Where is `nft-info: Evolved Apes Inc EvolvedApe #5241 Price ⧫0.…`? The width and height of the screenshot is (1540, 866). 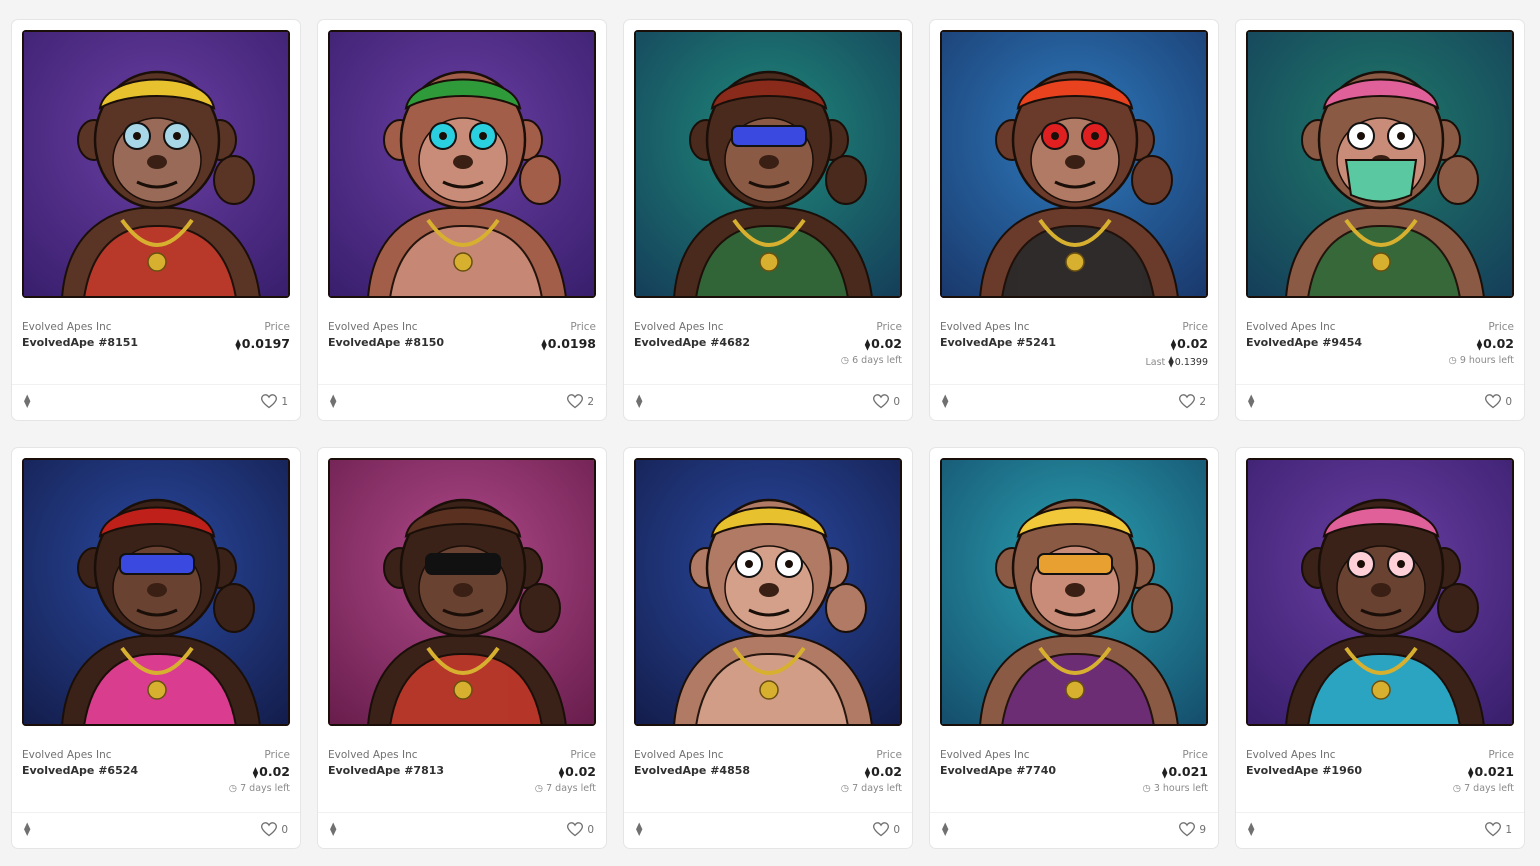
nft-info: Evolved Apes Inc EvolvedApe #5241 Price ⧫0.… is located at coordinates (1074, 346).